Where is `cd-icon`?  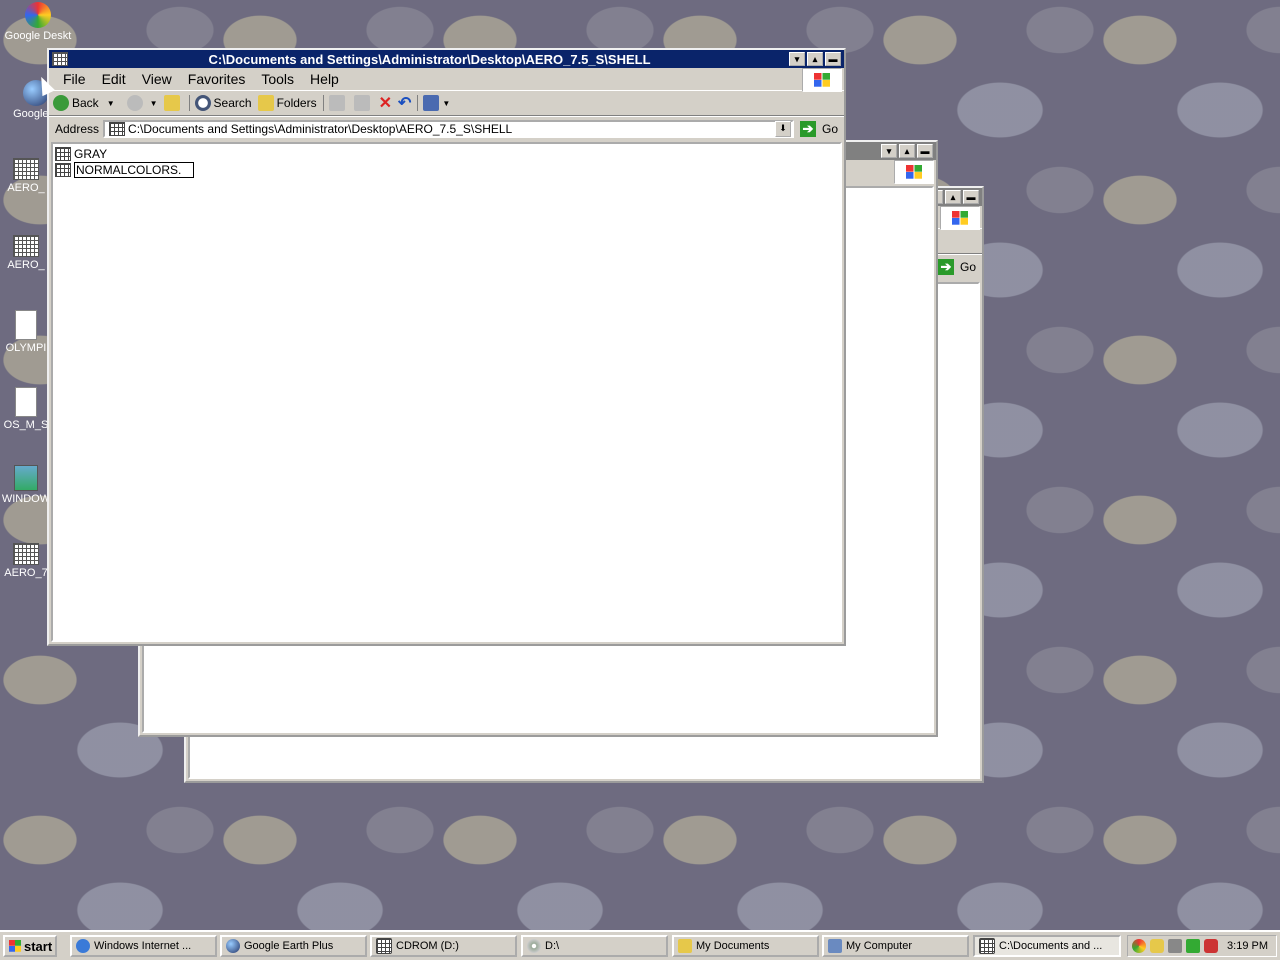 cd-icon is located at coordinates (534, 946).